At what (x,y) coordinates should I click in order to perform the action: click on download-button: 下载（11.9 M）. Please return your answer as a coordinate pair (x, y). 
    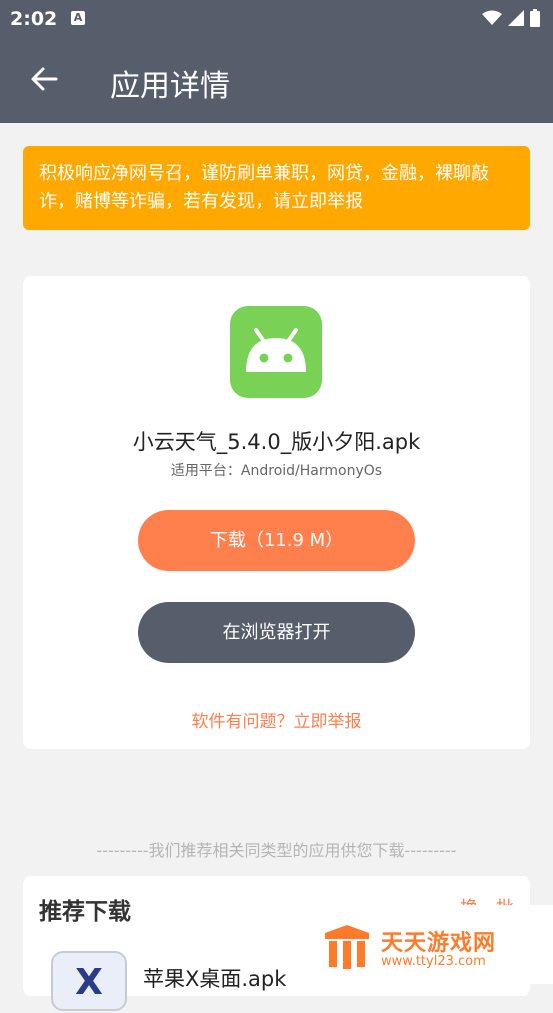
    Looking at the image, I should click on (276, 540).